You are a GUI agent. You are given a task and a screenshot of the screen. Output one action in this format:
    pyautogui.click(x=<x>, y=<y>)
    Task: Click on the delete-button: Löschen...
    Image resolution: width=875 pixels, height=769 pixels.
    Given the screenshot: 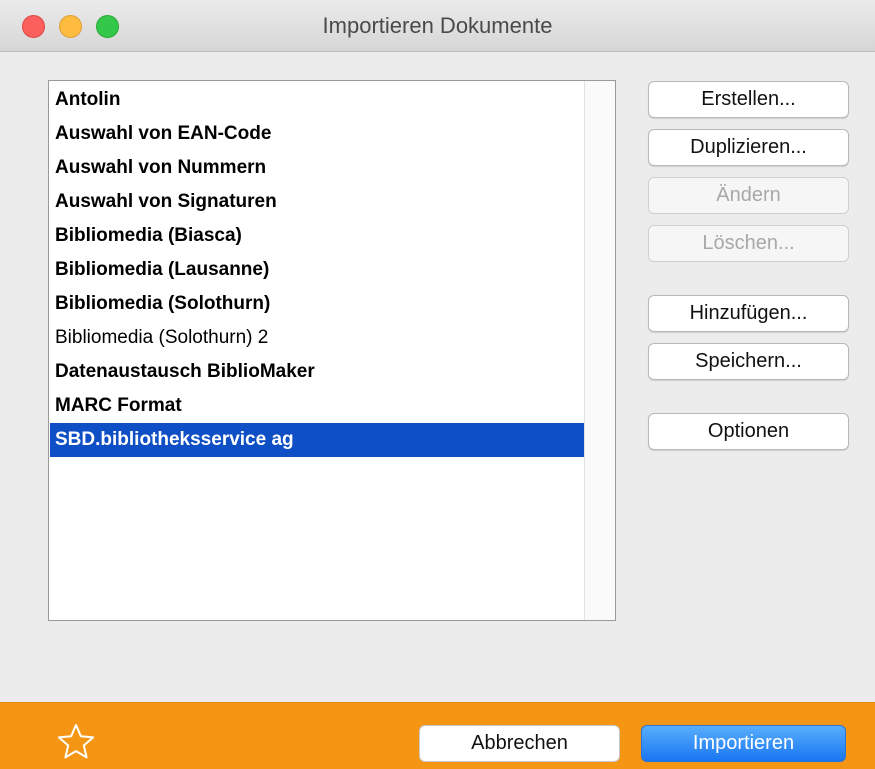 What is the action you would take?
    pyautogui.click(x=748, y=243)
    